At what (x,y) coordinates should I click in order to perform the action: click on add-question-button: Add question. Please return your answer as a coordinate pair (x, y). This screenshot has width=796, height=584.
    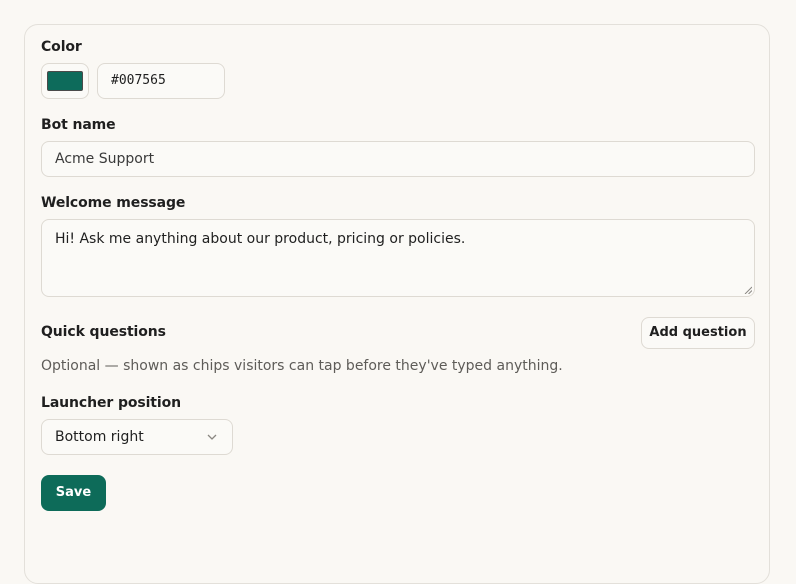
    Looking at the image, I should click on (698, 333).